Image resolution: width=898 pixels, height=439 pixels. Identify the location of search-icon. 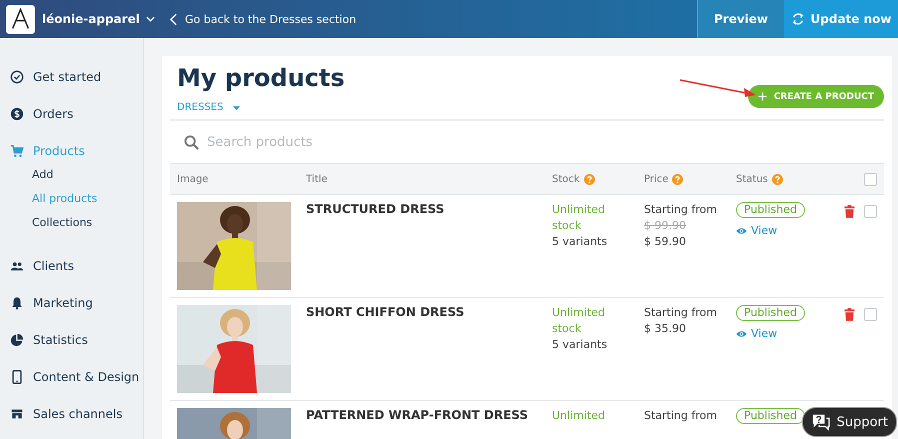
(191, 142).